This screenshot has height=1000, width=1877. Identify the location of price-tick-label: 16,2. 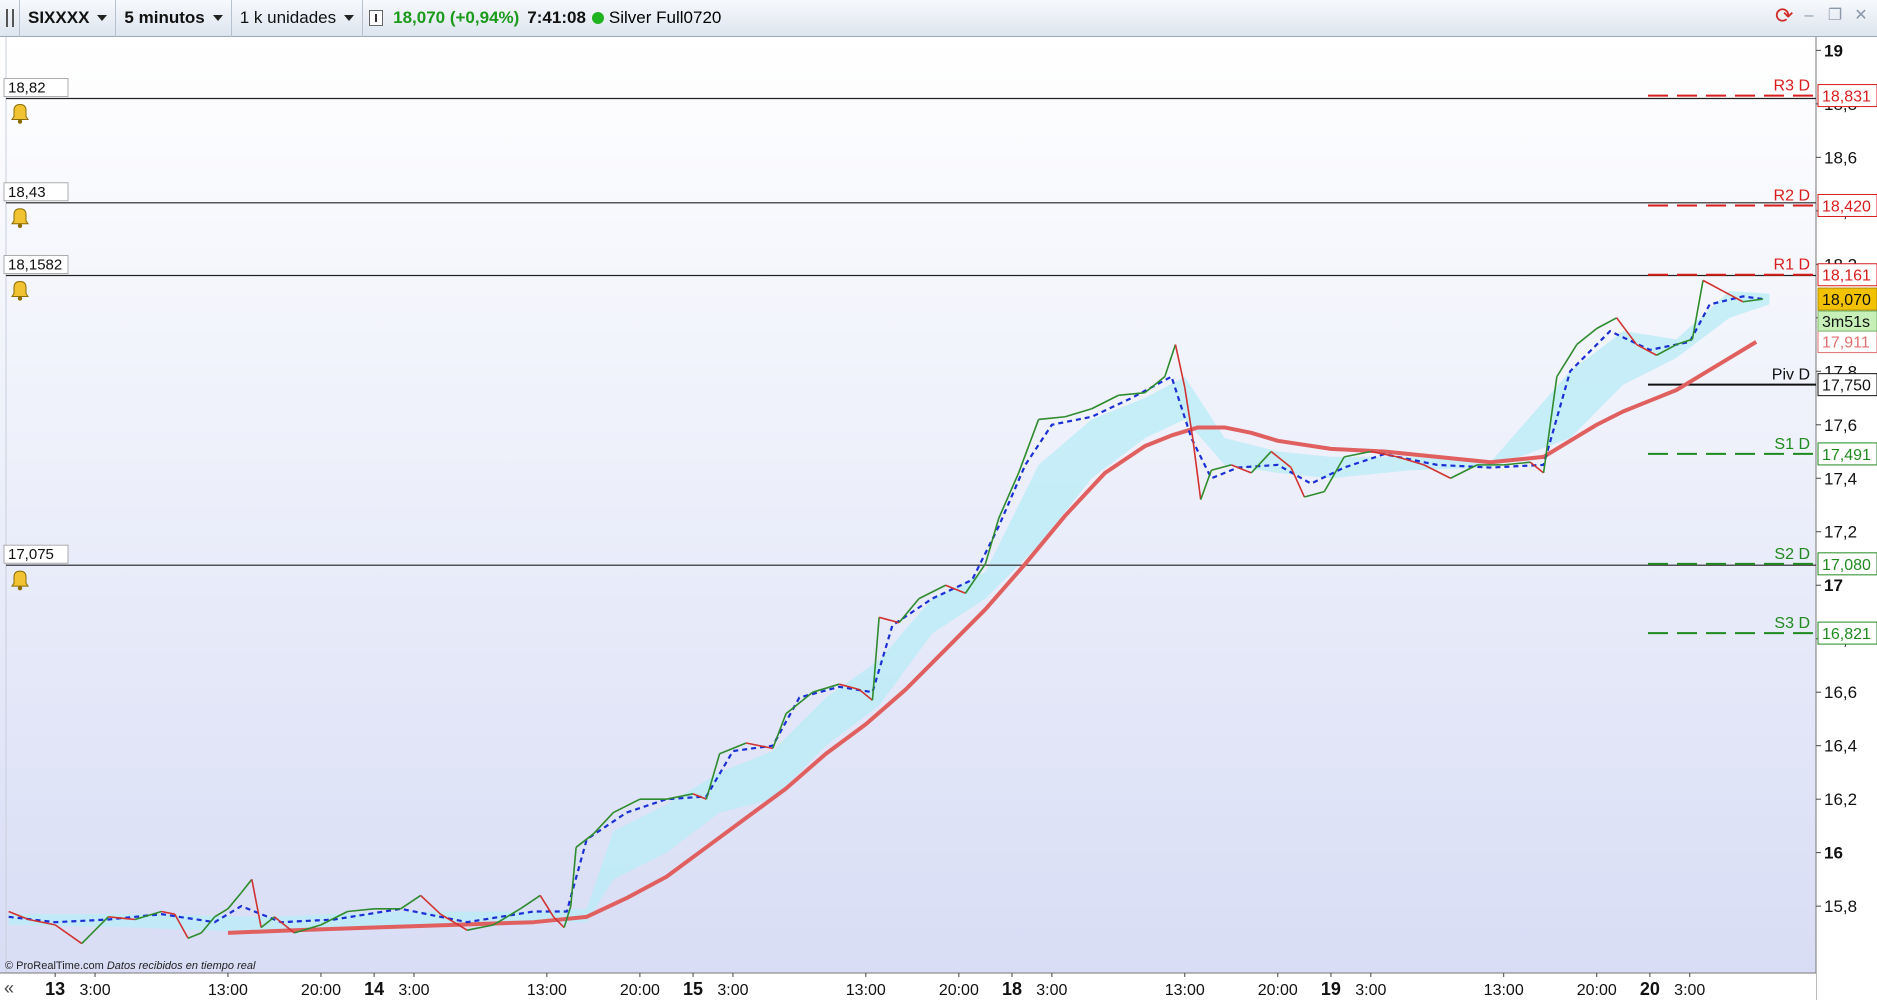
(1840, 799).